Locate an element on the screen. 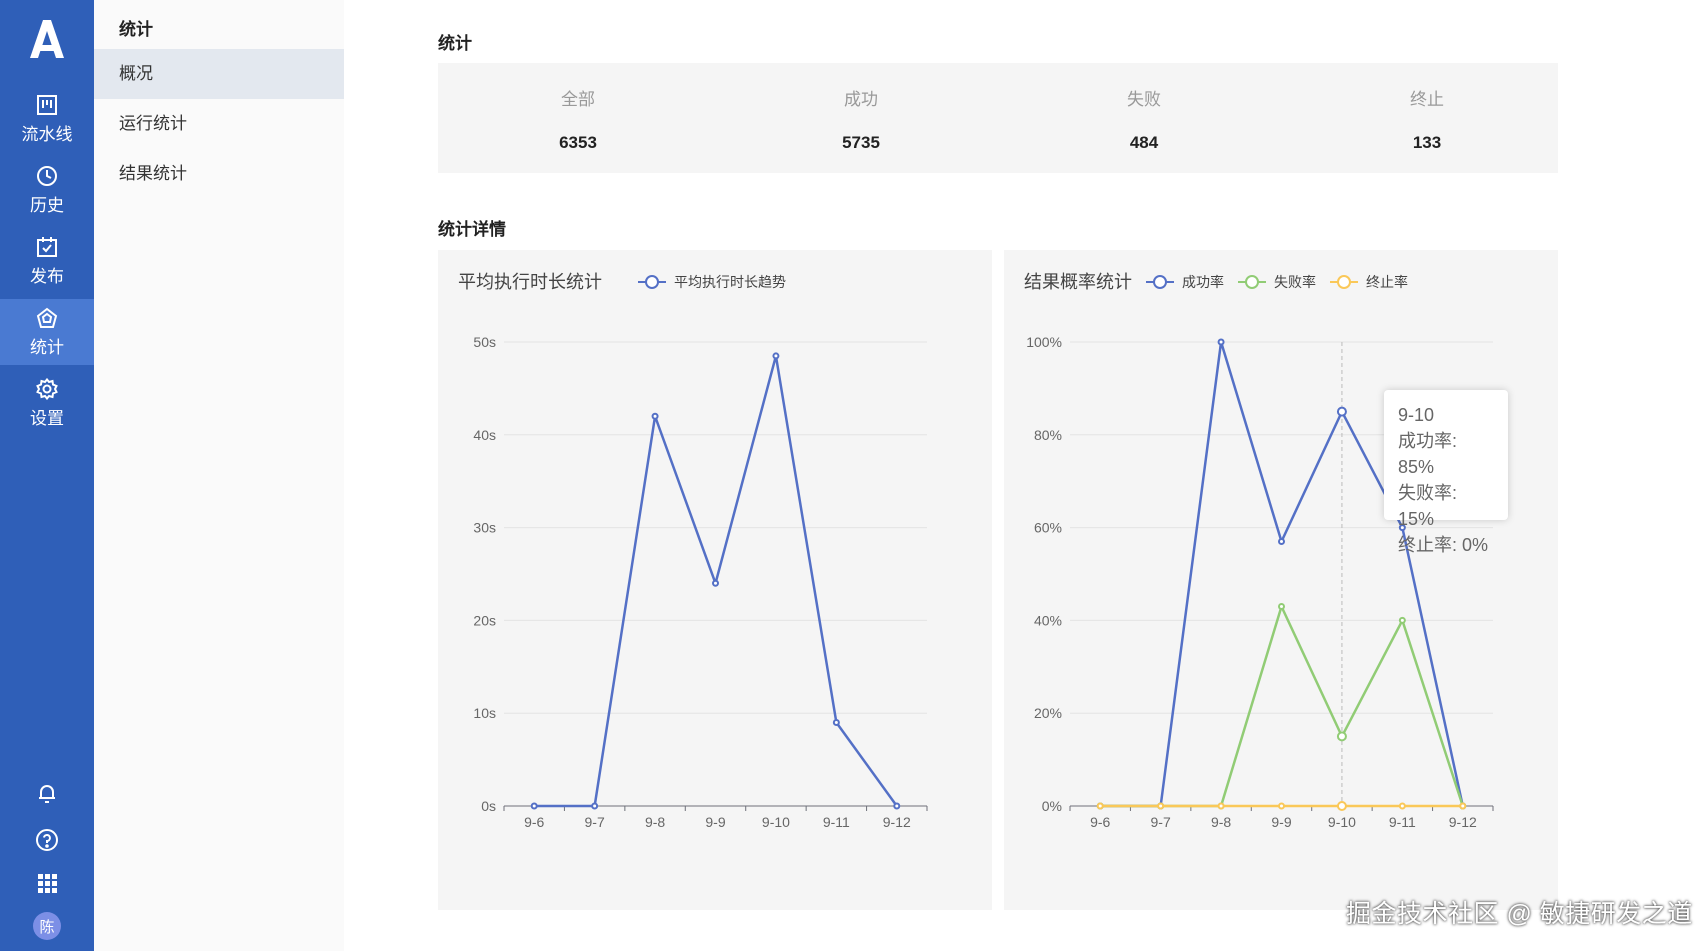 This screenshot has width=1708, height=951. chart-title: 平均执行时长统计 is located at coordinates (530, 282).